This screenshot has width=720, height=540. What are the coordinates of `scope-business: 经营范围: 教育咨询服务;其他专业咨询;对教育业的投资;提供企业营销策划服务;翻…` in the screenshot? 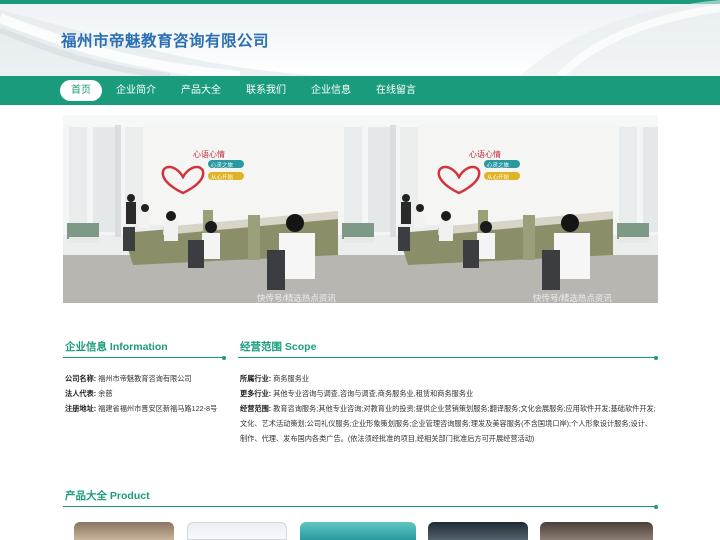 It's located at (449, 423).